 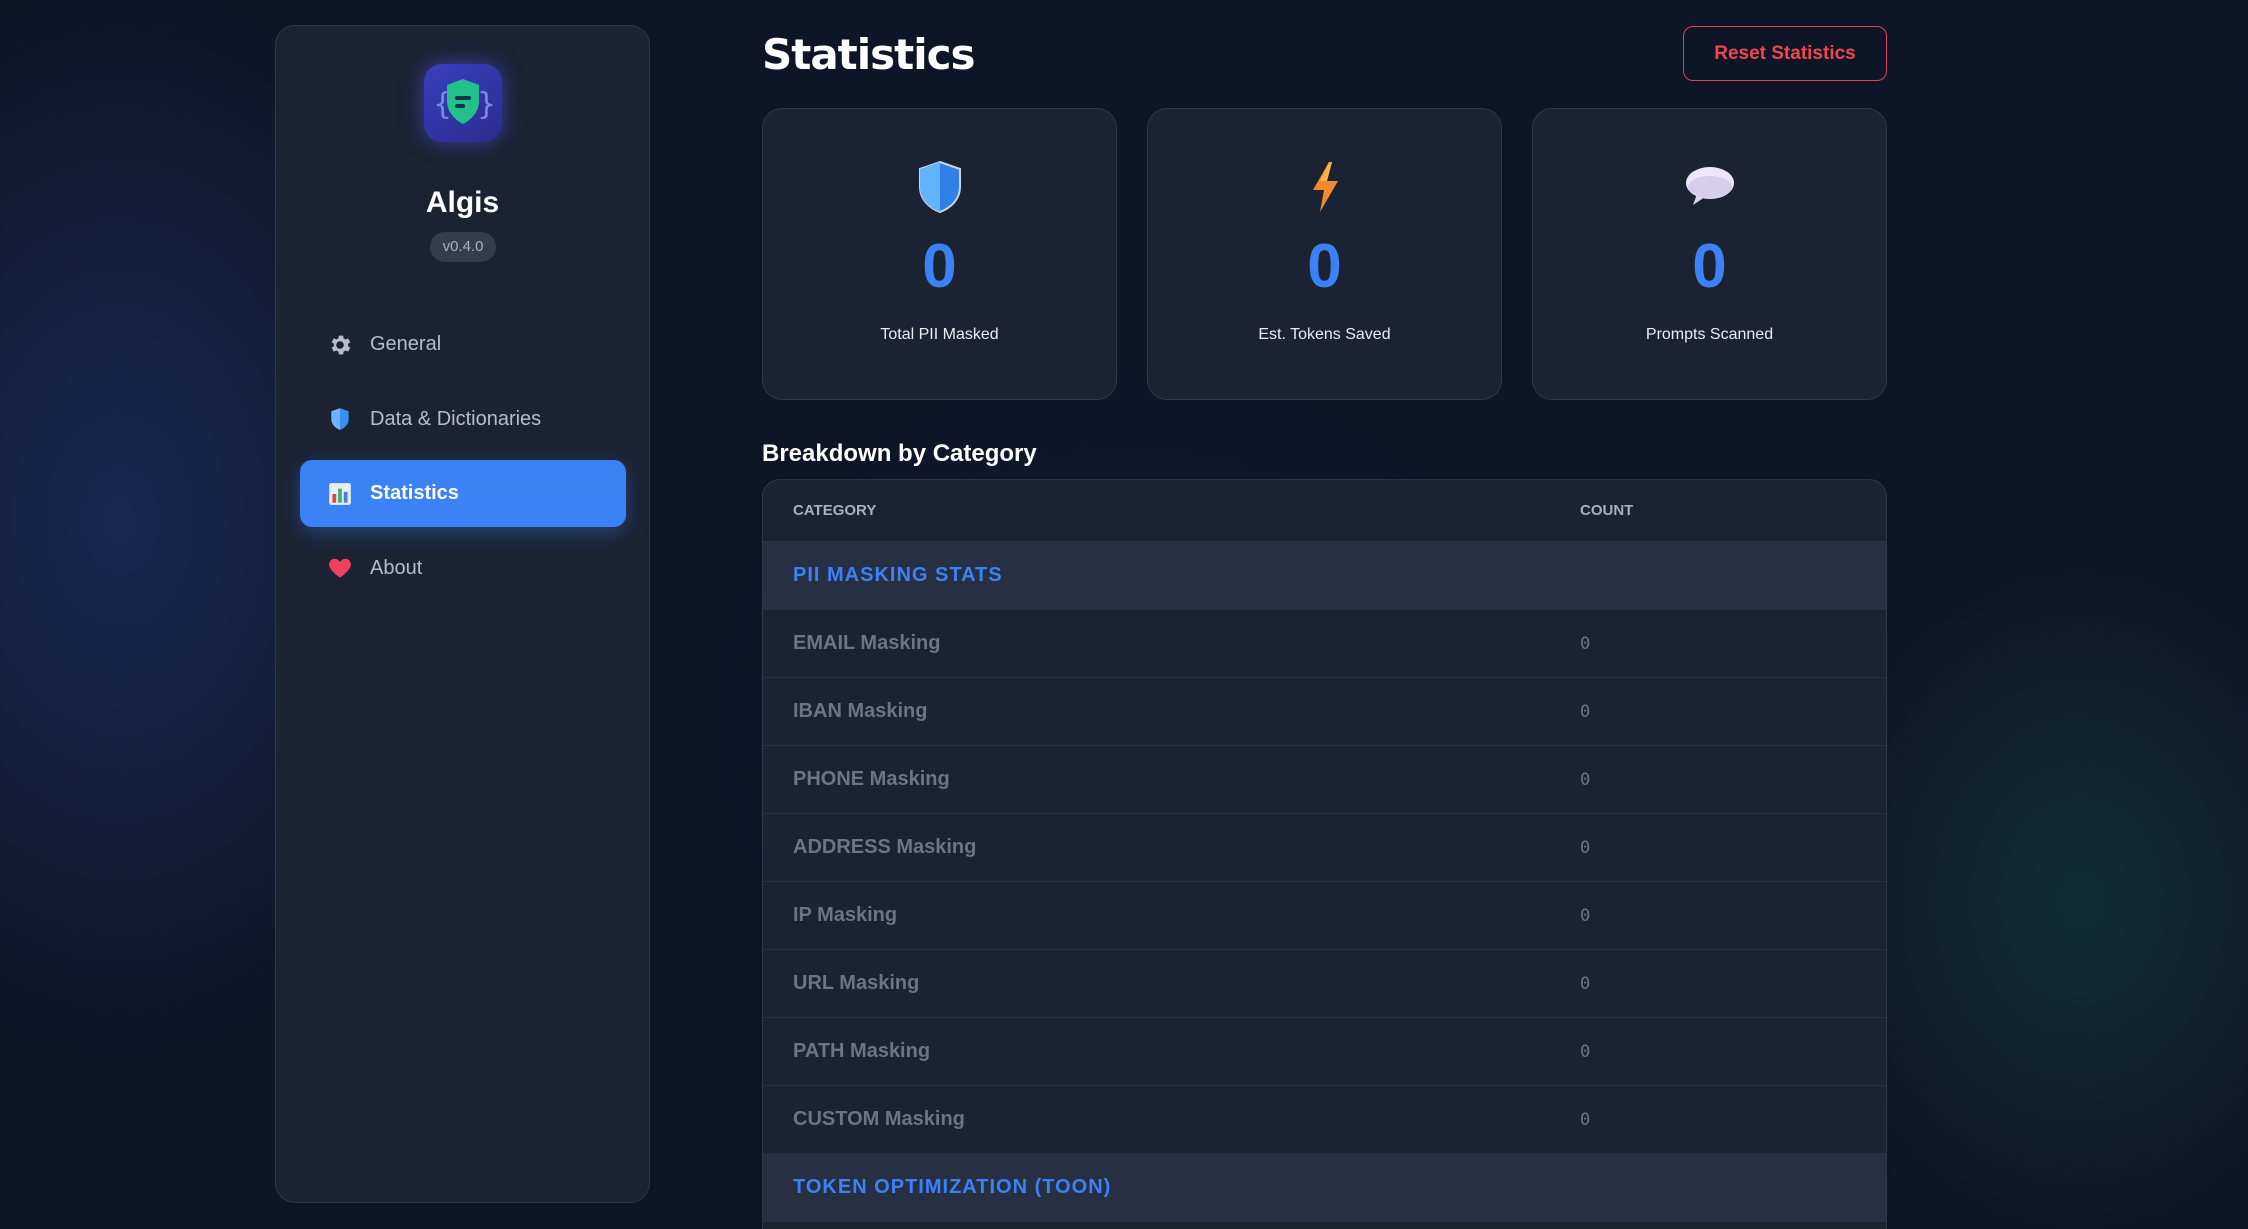 What do you see at coordinates (845, 915) in the screenshot?
I see `category-cell: IP Masking` at bounding box center [845, 915].